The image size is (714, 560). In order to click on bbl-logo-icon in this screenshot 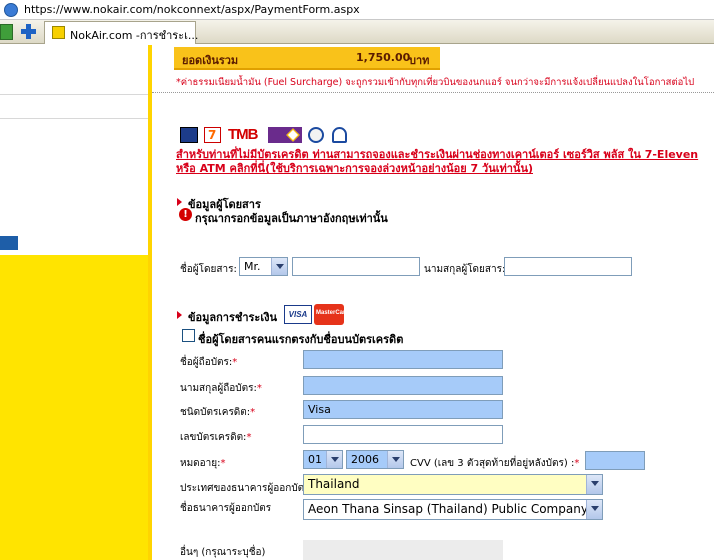, I will do `click(339, 135)`.